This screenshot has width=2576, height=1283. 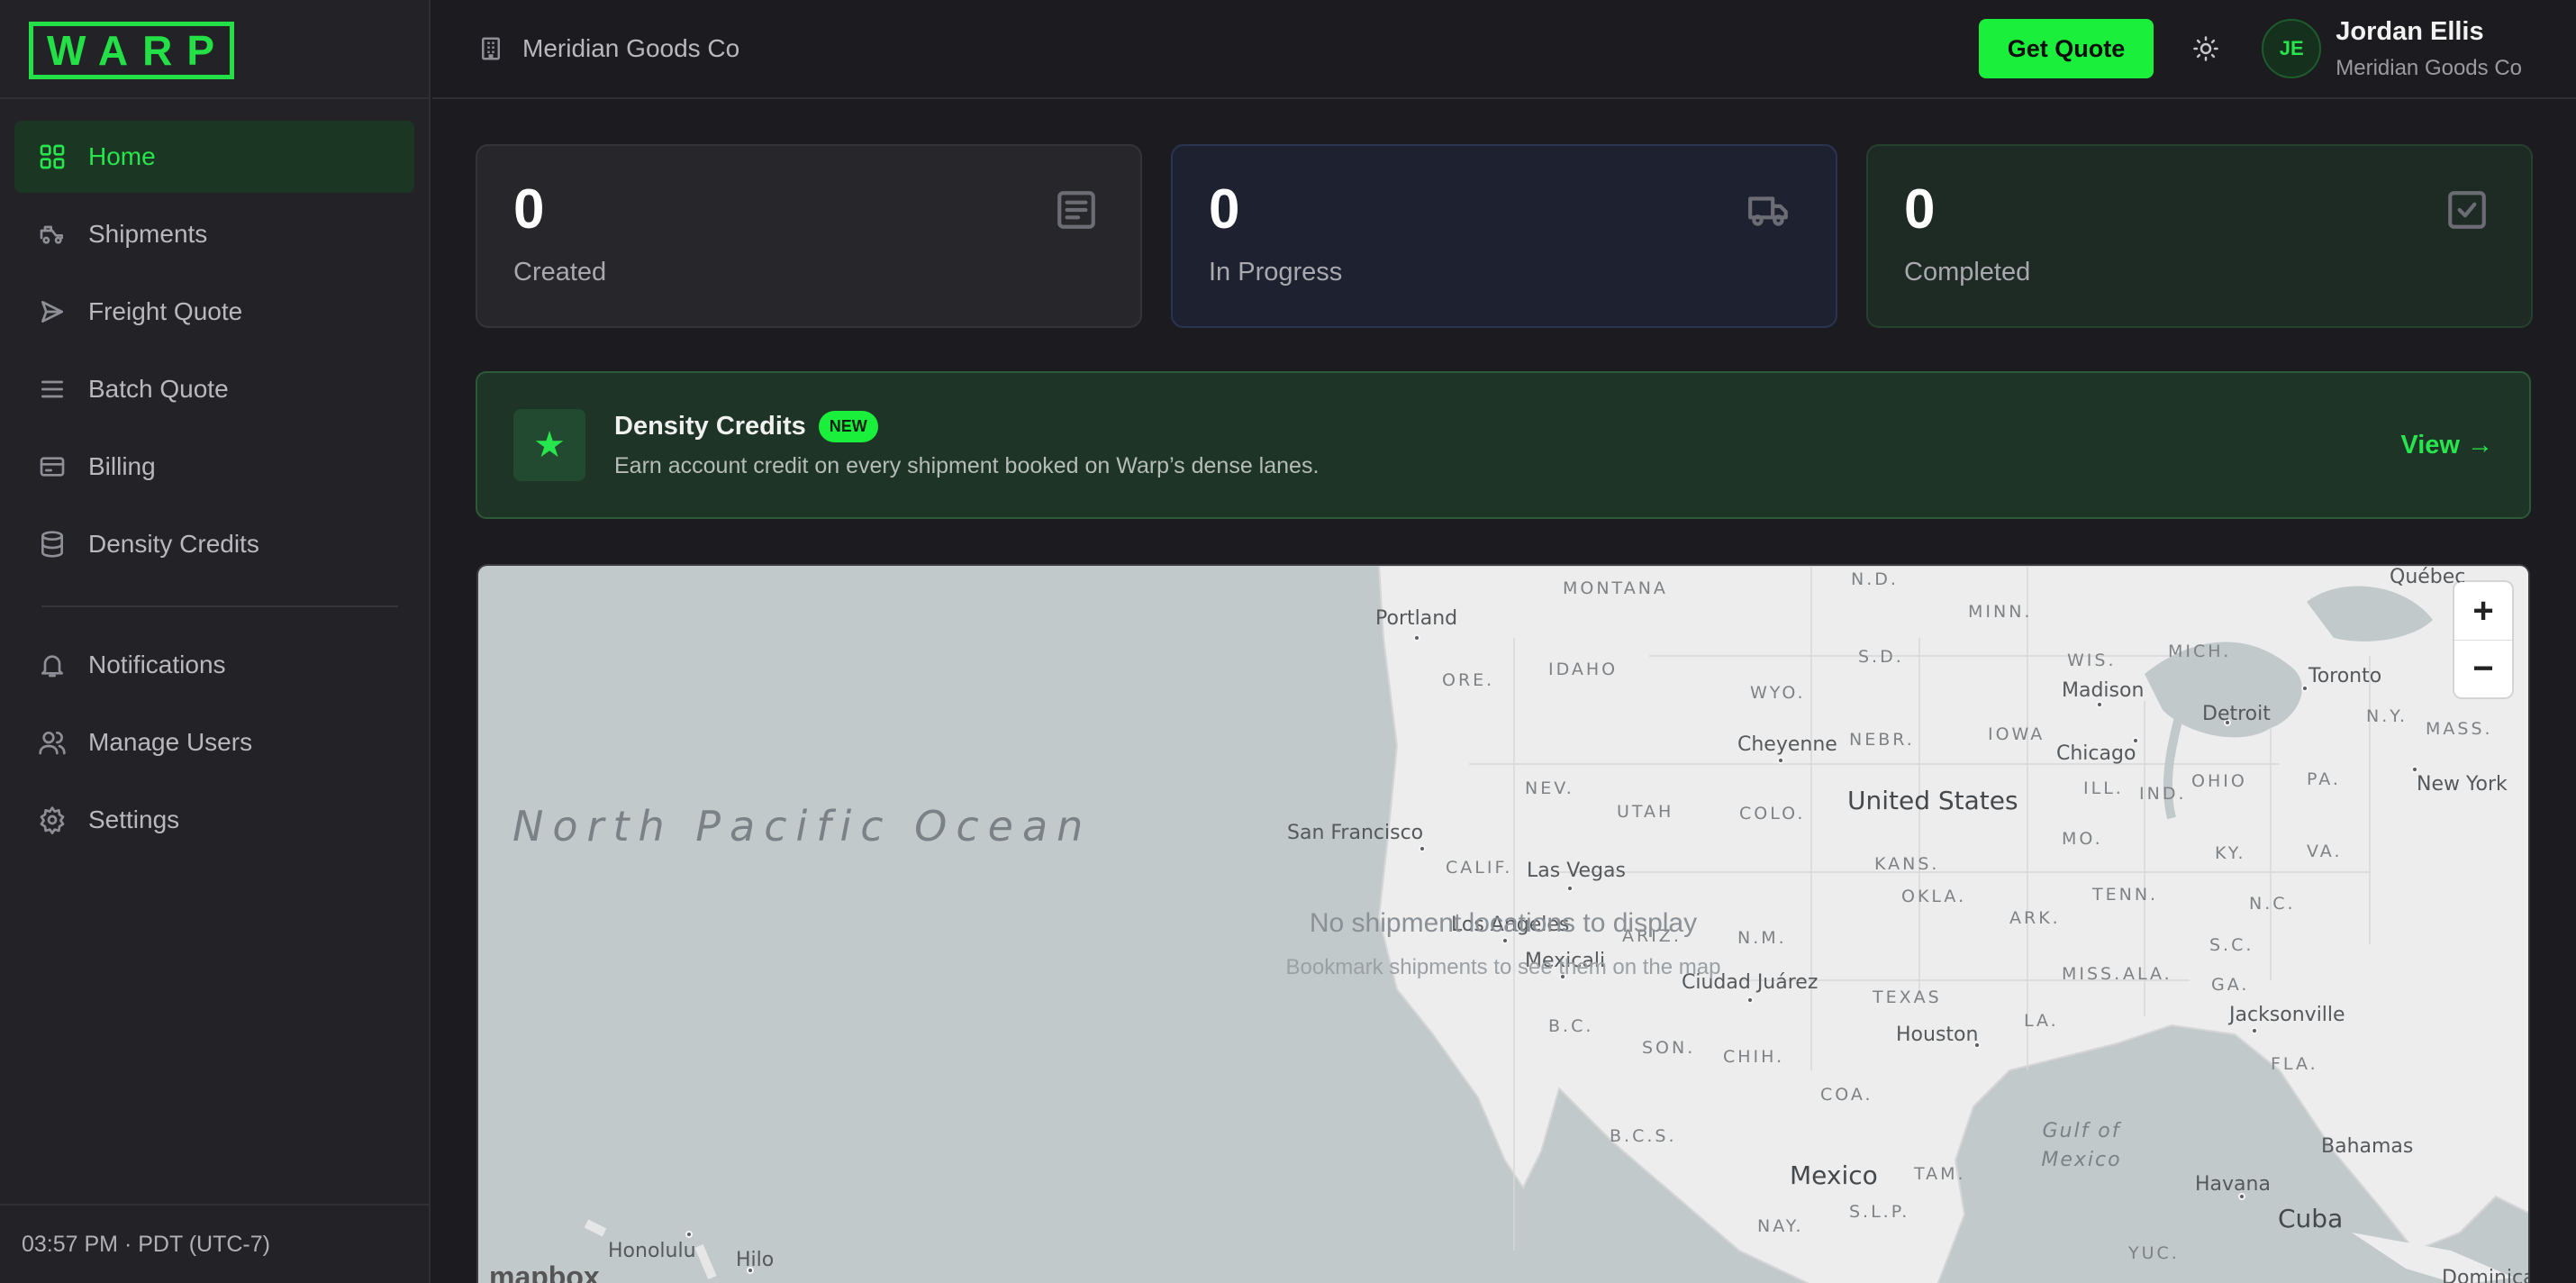 What do you see at coordinates (1908, 997) in the screenshot?
I see `state-label: TEXAS` at bounding box center [1908, 997].